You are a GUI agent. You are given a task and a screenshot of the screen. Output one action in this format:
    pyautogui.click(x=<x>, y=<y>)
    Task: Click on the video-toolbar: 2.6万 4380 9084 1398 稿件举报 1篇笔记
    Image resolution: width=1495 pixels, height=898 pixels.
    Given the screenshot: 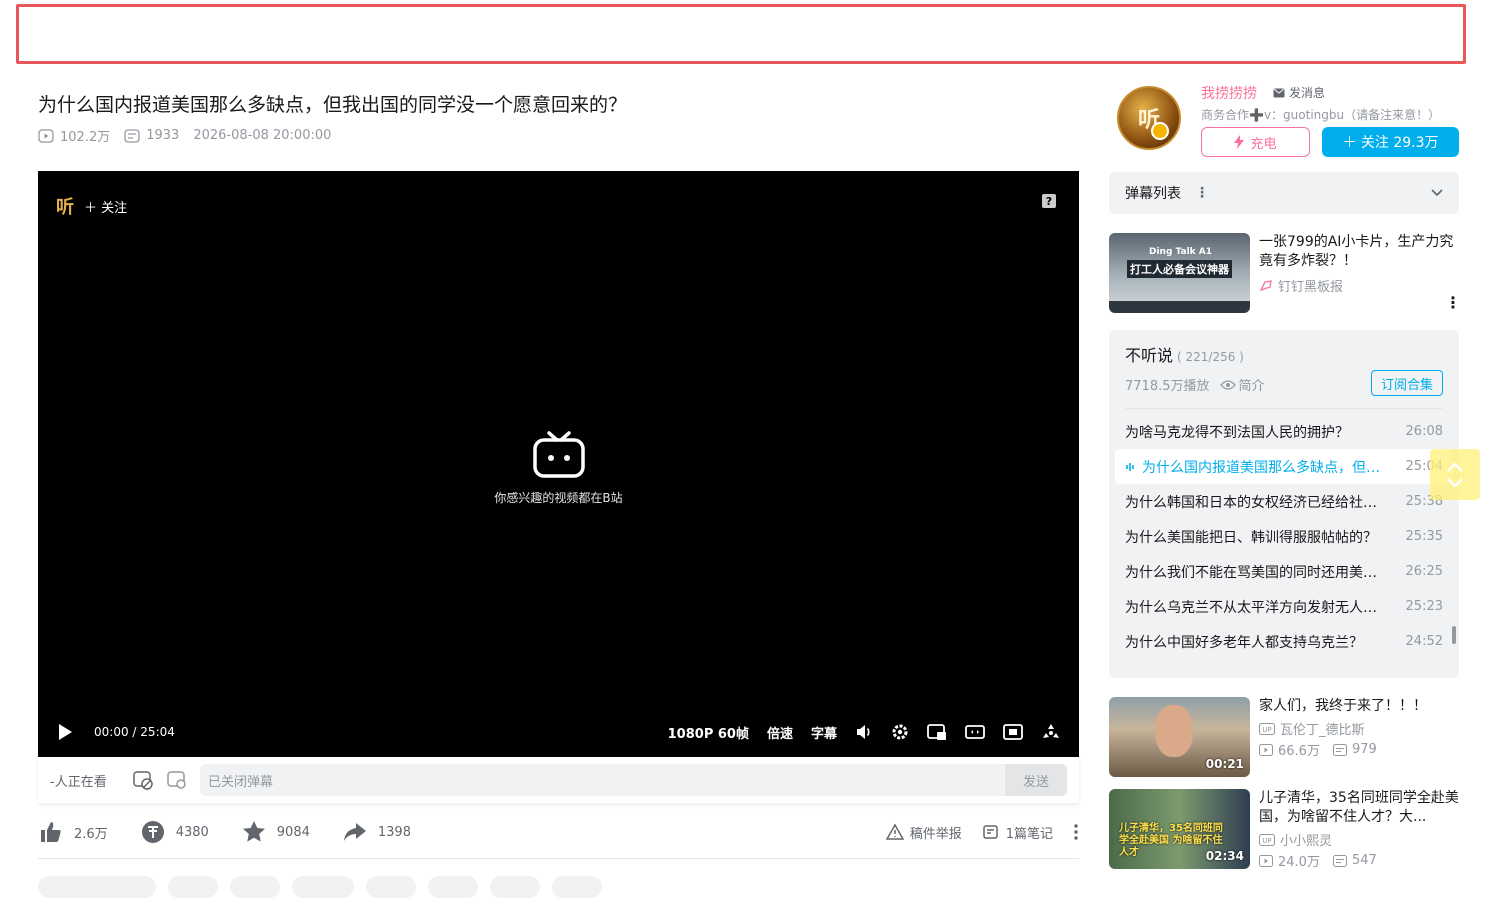 What is the action you would take?
    pyautogui.click(x=558, y=832)
    